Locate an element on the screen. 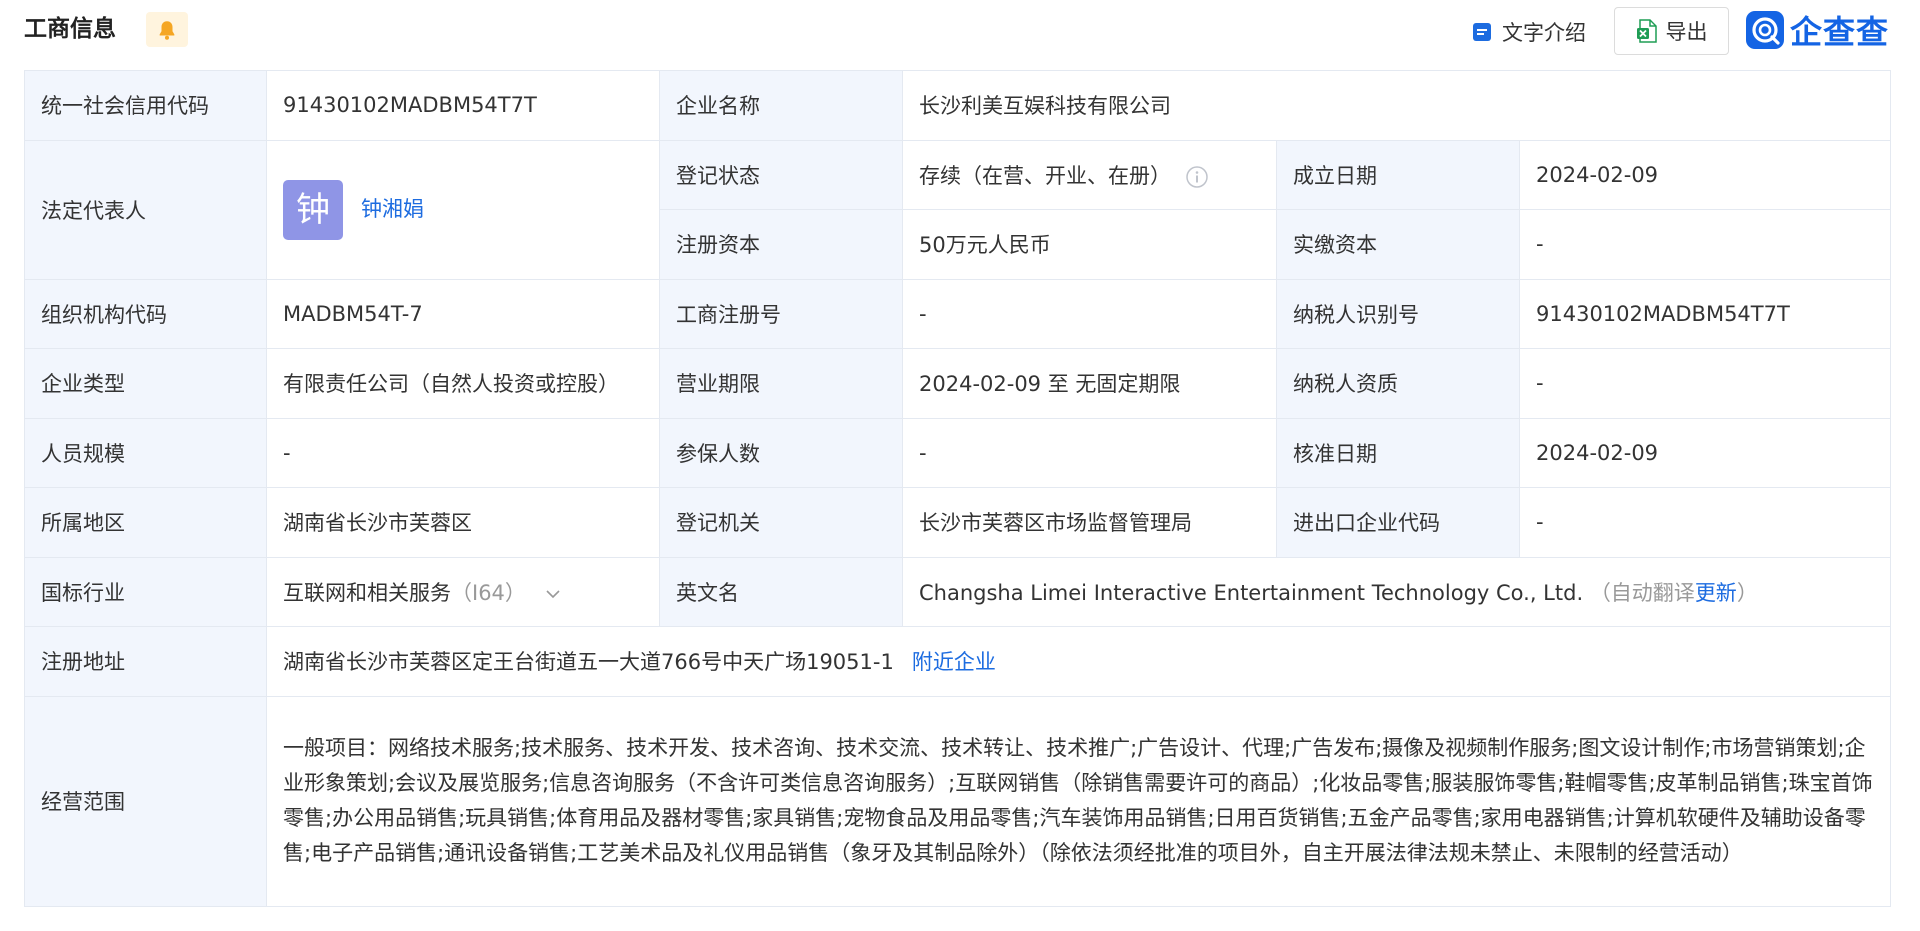 Image resolution: width=1920 pixels, height=931 pixels. company-type-label: 企业类型 is located at coordinates (145, 383).